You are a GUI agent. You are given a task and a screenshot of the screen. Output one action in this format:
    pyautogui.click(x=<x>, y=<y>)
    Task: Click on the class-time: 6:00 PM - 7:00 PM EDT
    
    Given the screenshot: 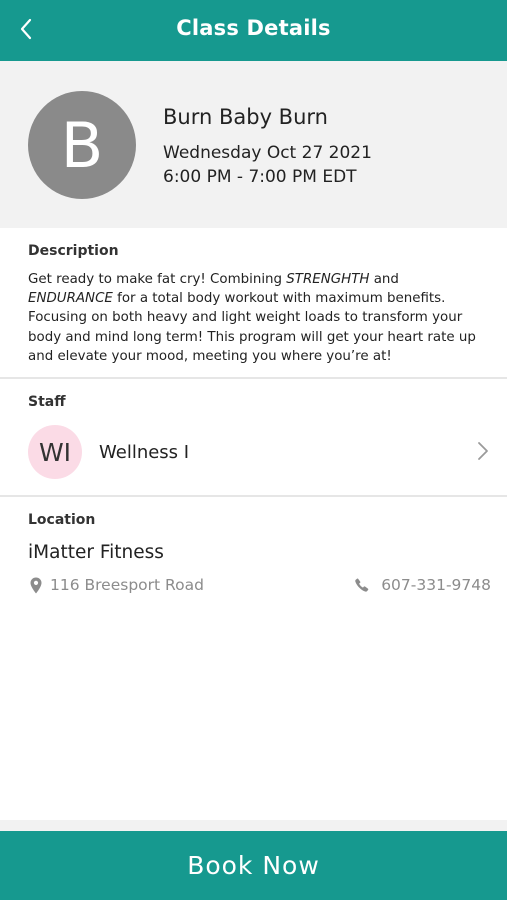 What is the action you would take?
    pyautogui.click(x=260, y=177)
    